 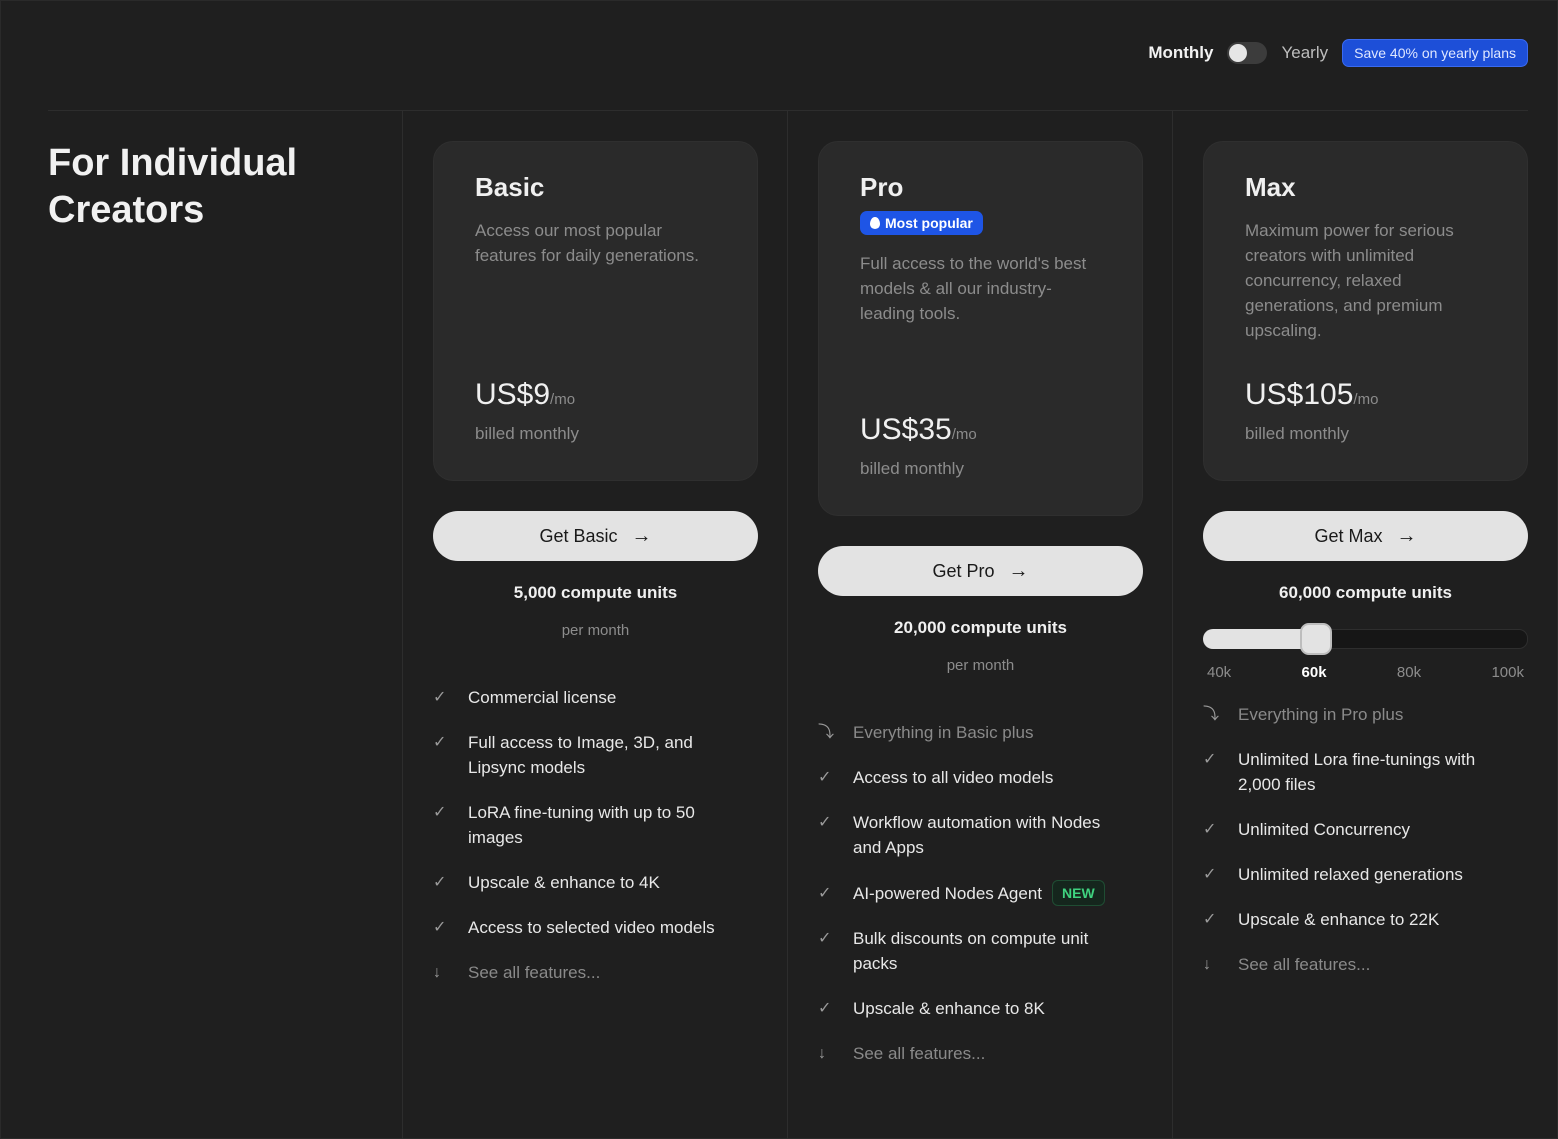 What do you see at coordinates (1078, 893) in the screenshot?
I see `new-badge: NEW` at bounding box center [1078, 893].